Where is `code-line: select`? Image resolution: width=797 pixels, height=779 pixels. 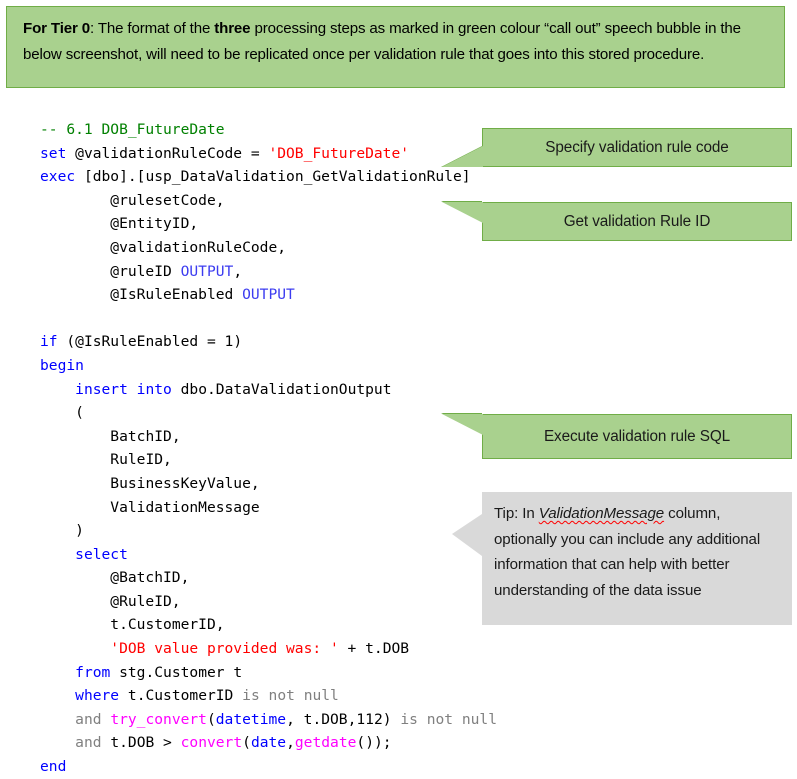
code-line: select is located at coordinates (101, 554).